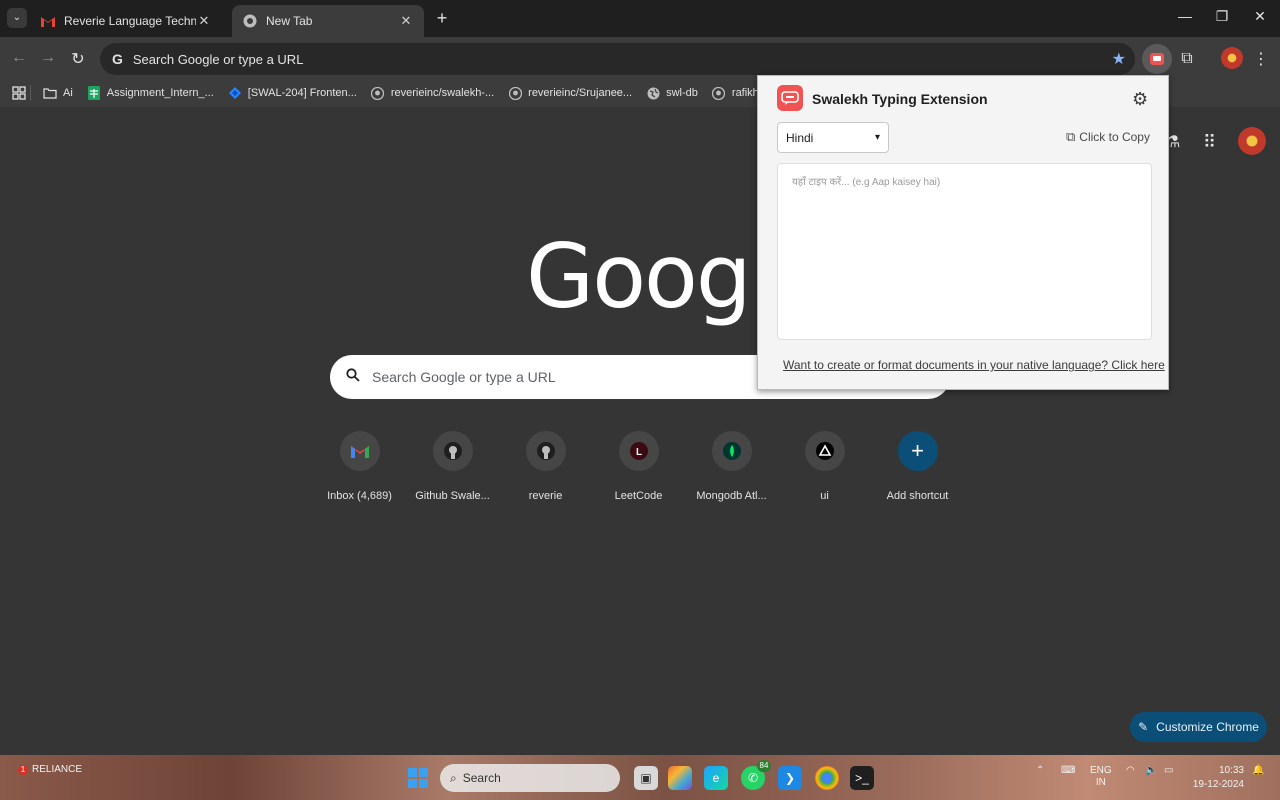 The image size is (1280, 800). What do you see at coordinates (1217, 778) in the screenshot?
I see `system-clock: 10:33 19-12-2024` at bounding box center [1217, 778].